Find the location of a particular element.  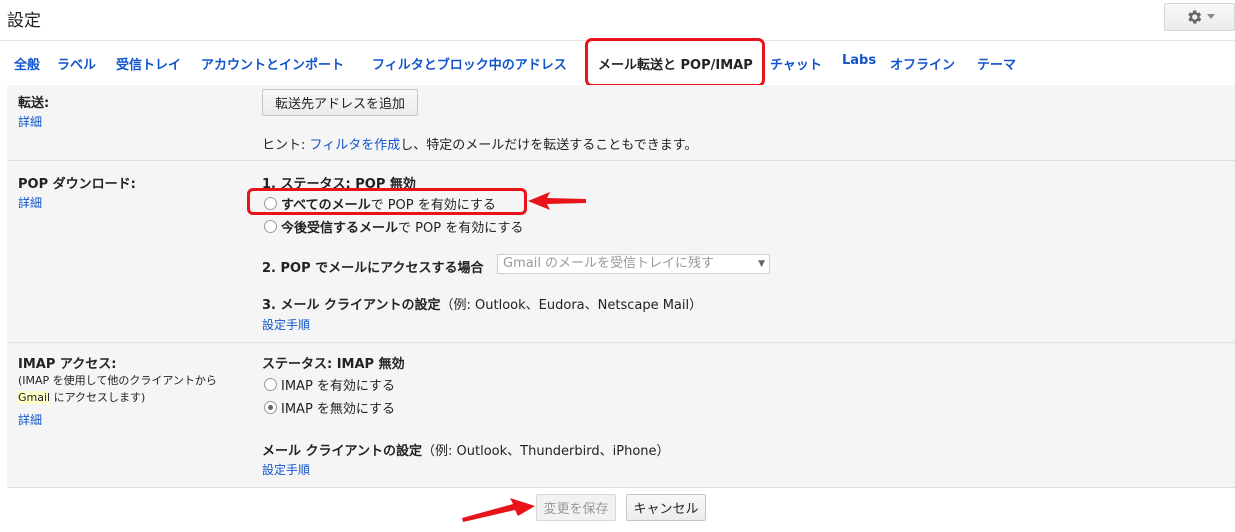

pop-client-examples: （例: Outlook、Eudora、Netscape Mail） is located at coordinates (571, 305).